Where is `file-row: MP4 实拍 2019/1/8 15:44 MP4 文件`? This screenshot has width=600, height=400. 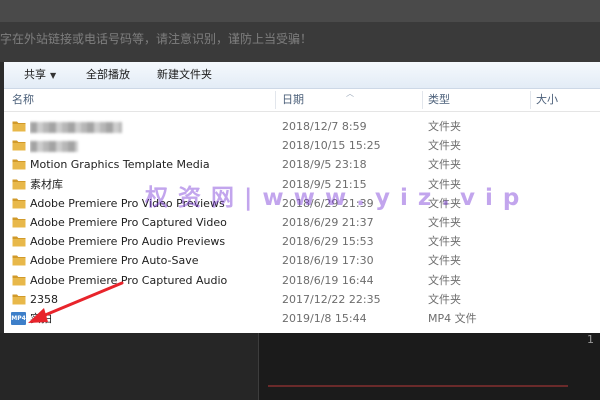 file-row: MP4 实拍 2019/1/8 15:44 MP4 文件 is located at coordinates (302, 318).